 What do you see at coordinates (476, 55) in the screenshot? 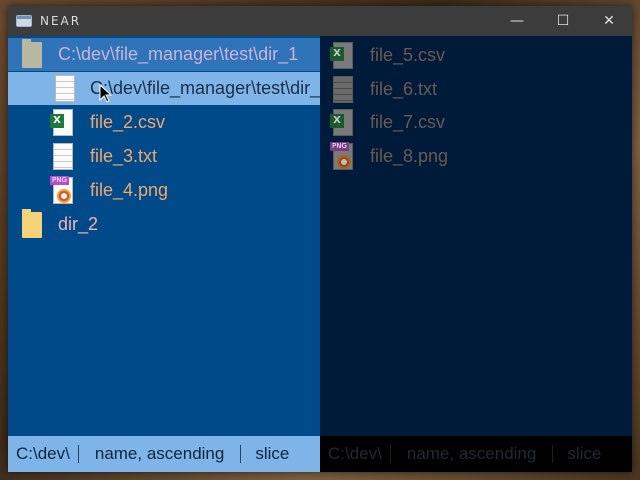
I see `list-item: X file_5.csv` at bounding box center [476, 55].